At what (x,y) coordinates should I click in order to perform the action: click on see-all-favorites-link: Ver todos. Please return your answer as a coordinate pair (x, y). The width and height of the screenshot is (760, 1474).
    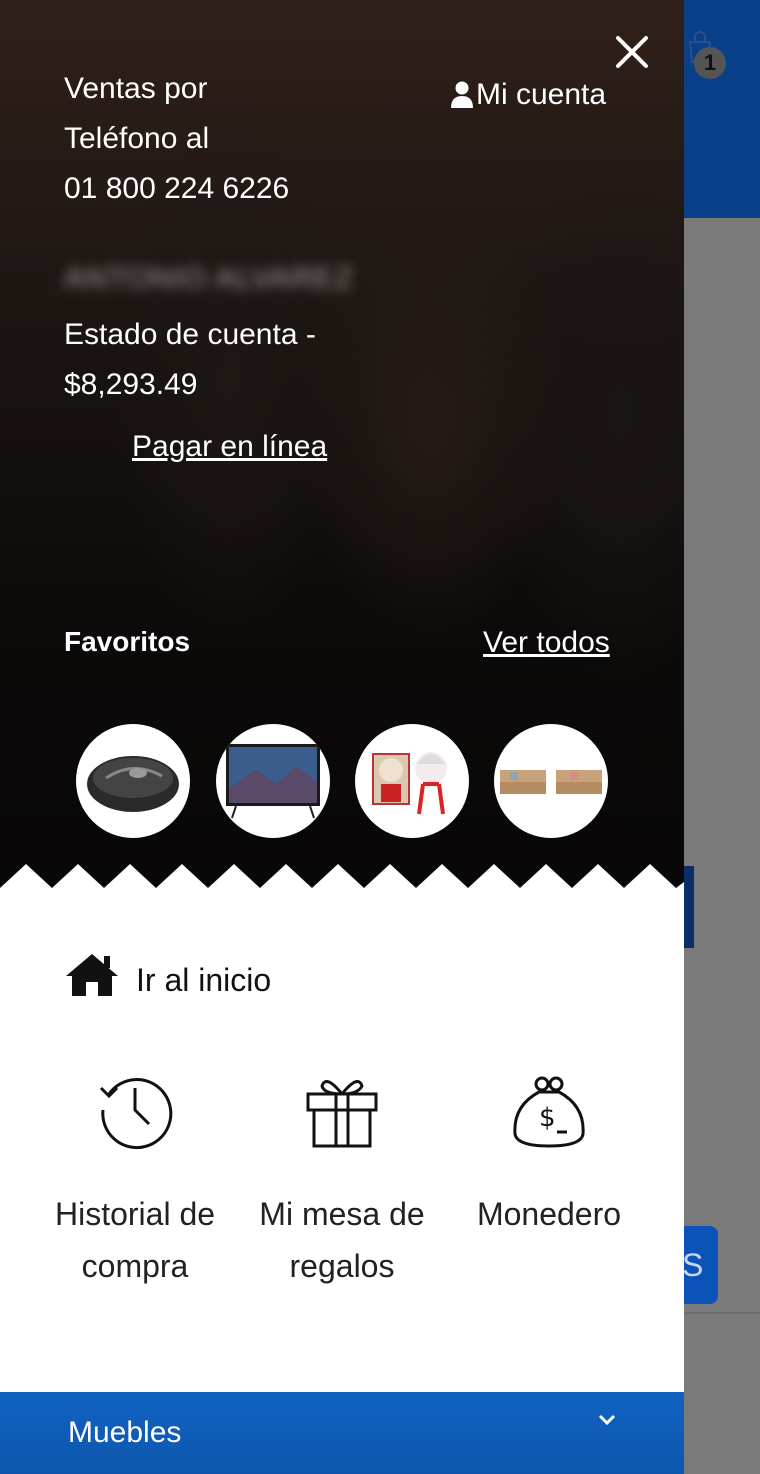
    Looking at the image, I should click on (546, 643).